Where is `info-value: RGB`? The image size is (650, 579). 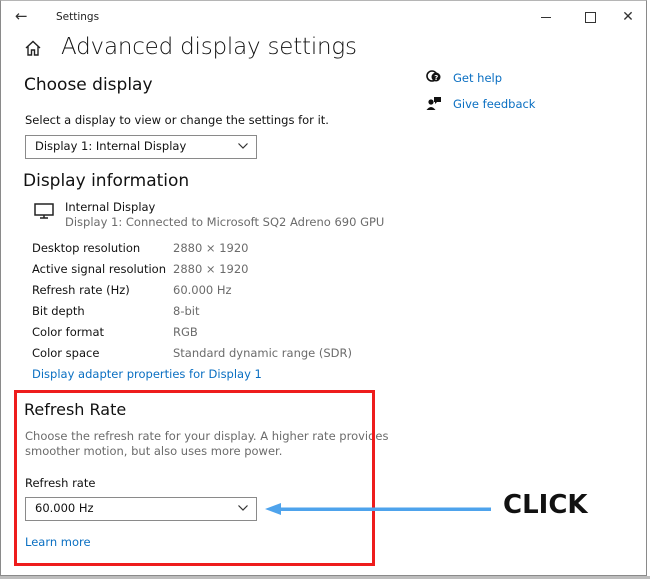 info-value: RGB is located at coordinates (185, 332).